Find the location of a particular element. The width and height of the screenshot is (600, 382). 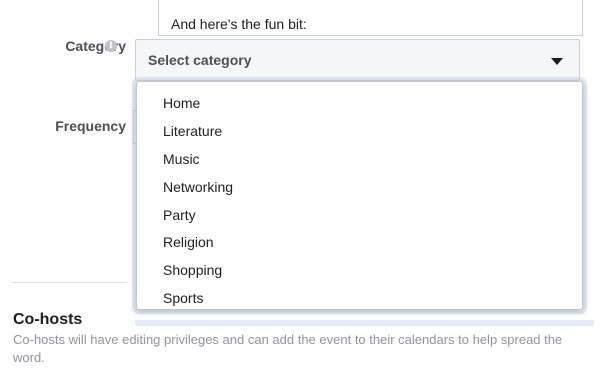

category-select-value: Select category is located at coordinates (200, 60).